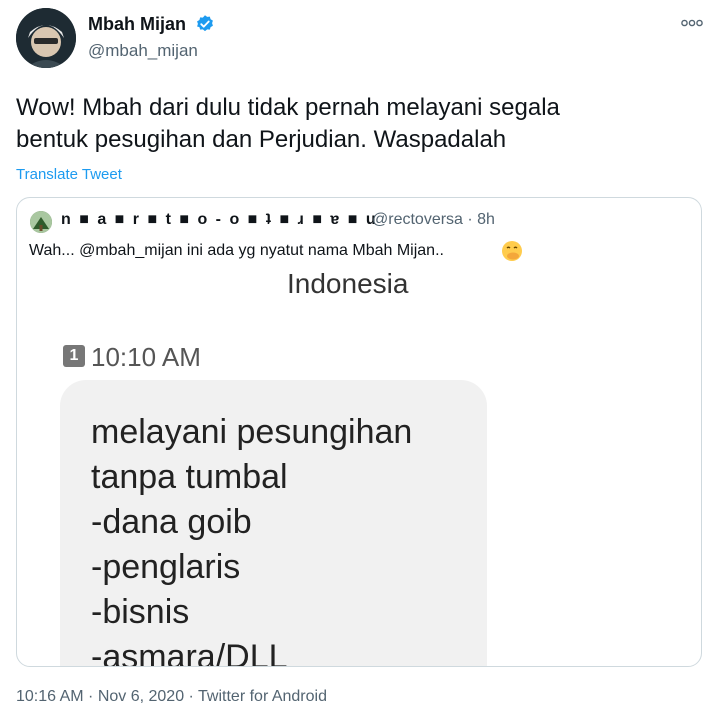  I want to click on media-header-text: Indonesia, so click(348, 283).